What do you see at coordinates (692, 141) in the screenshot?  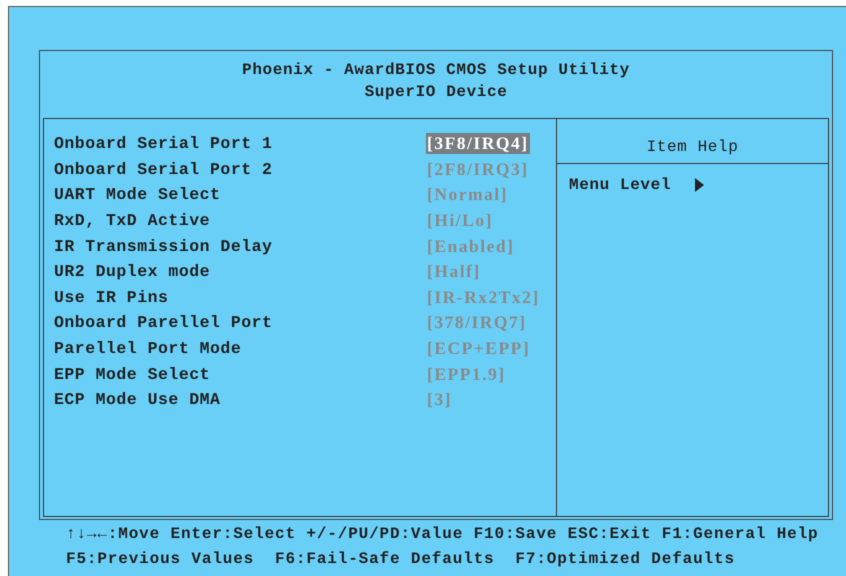 I see `help-title: Item Help` at bounding box center [692, 141].